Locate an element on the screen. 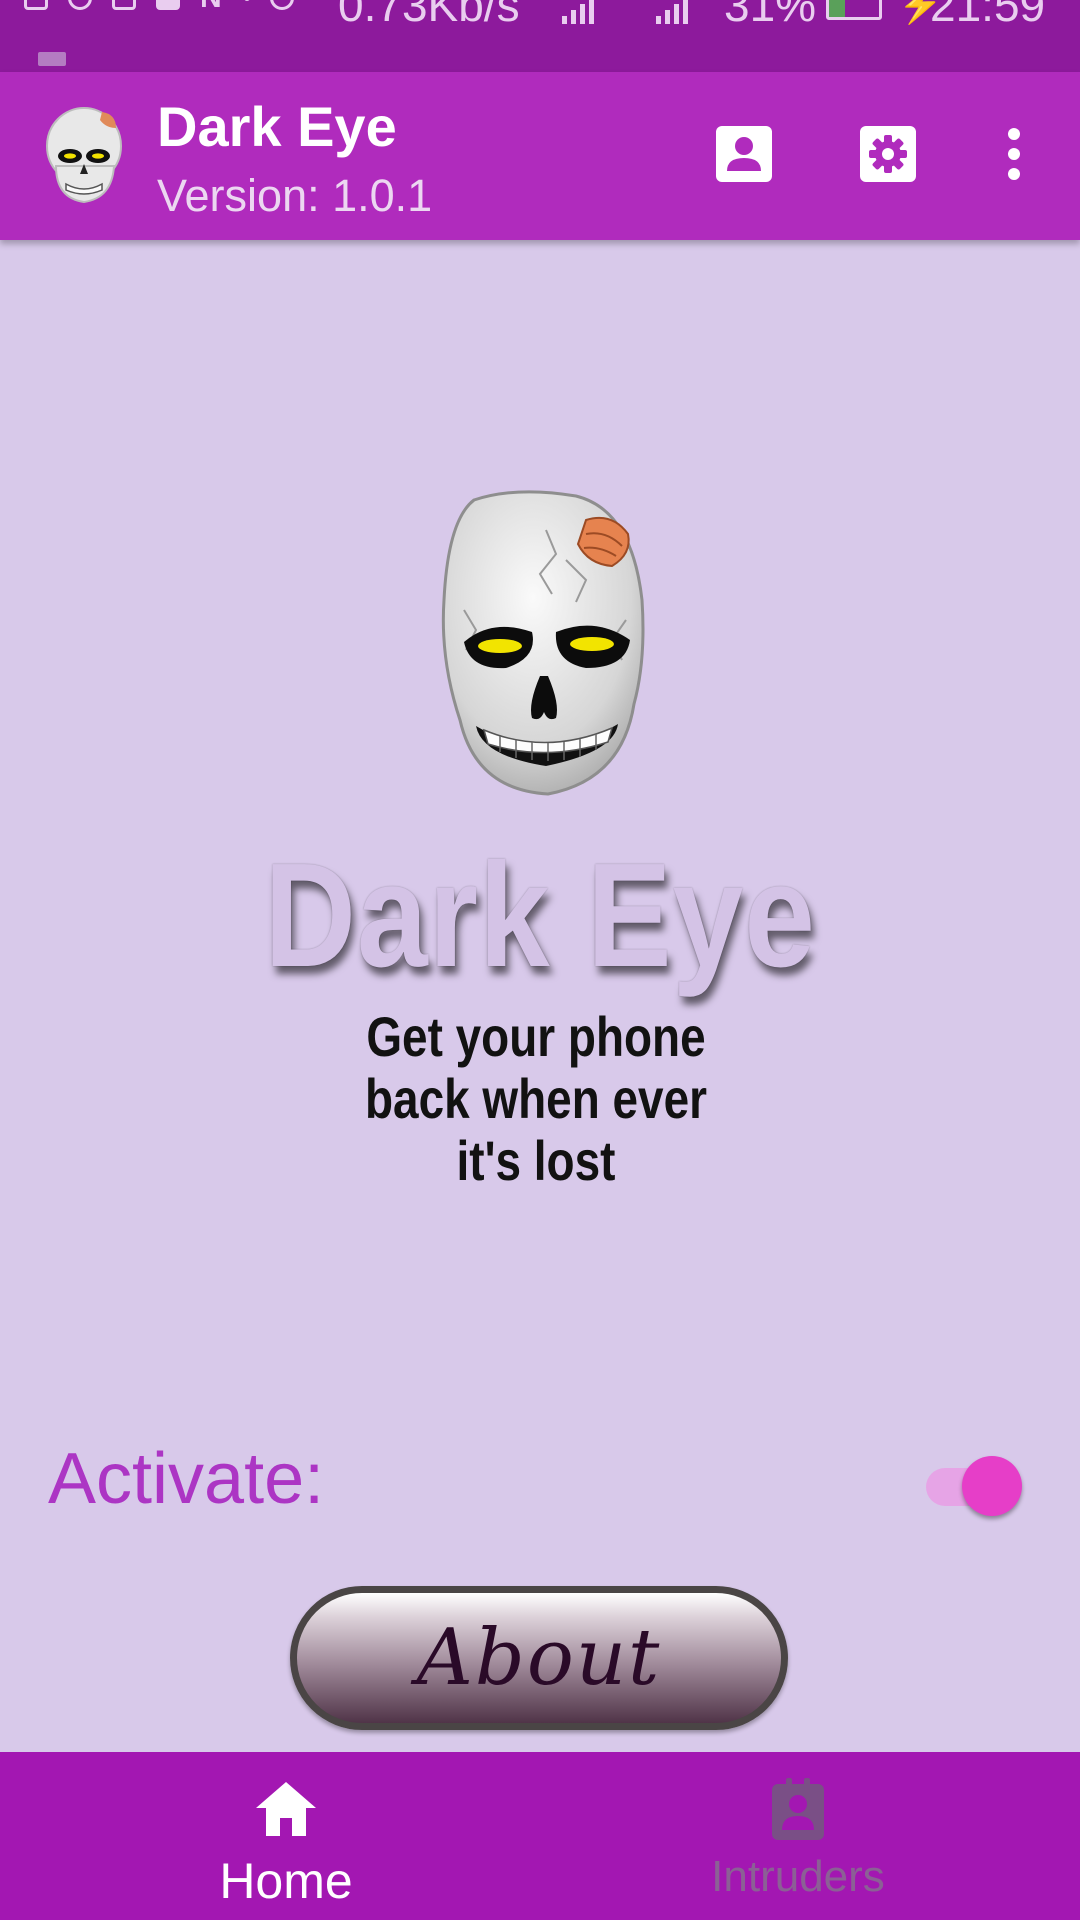 The image size is (1080, 1920). nav-home-label: Home is located at coordinates (286, 1881).